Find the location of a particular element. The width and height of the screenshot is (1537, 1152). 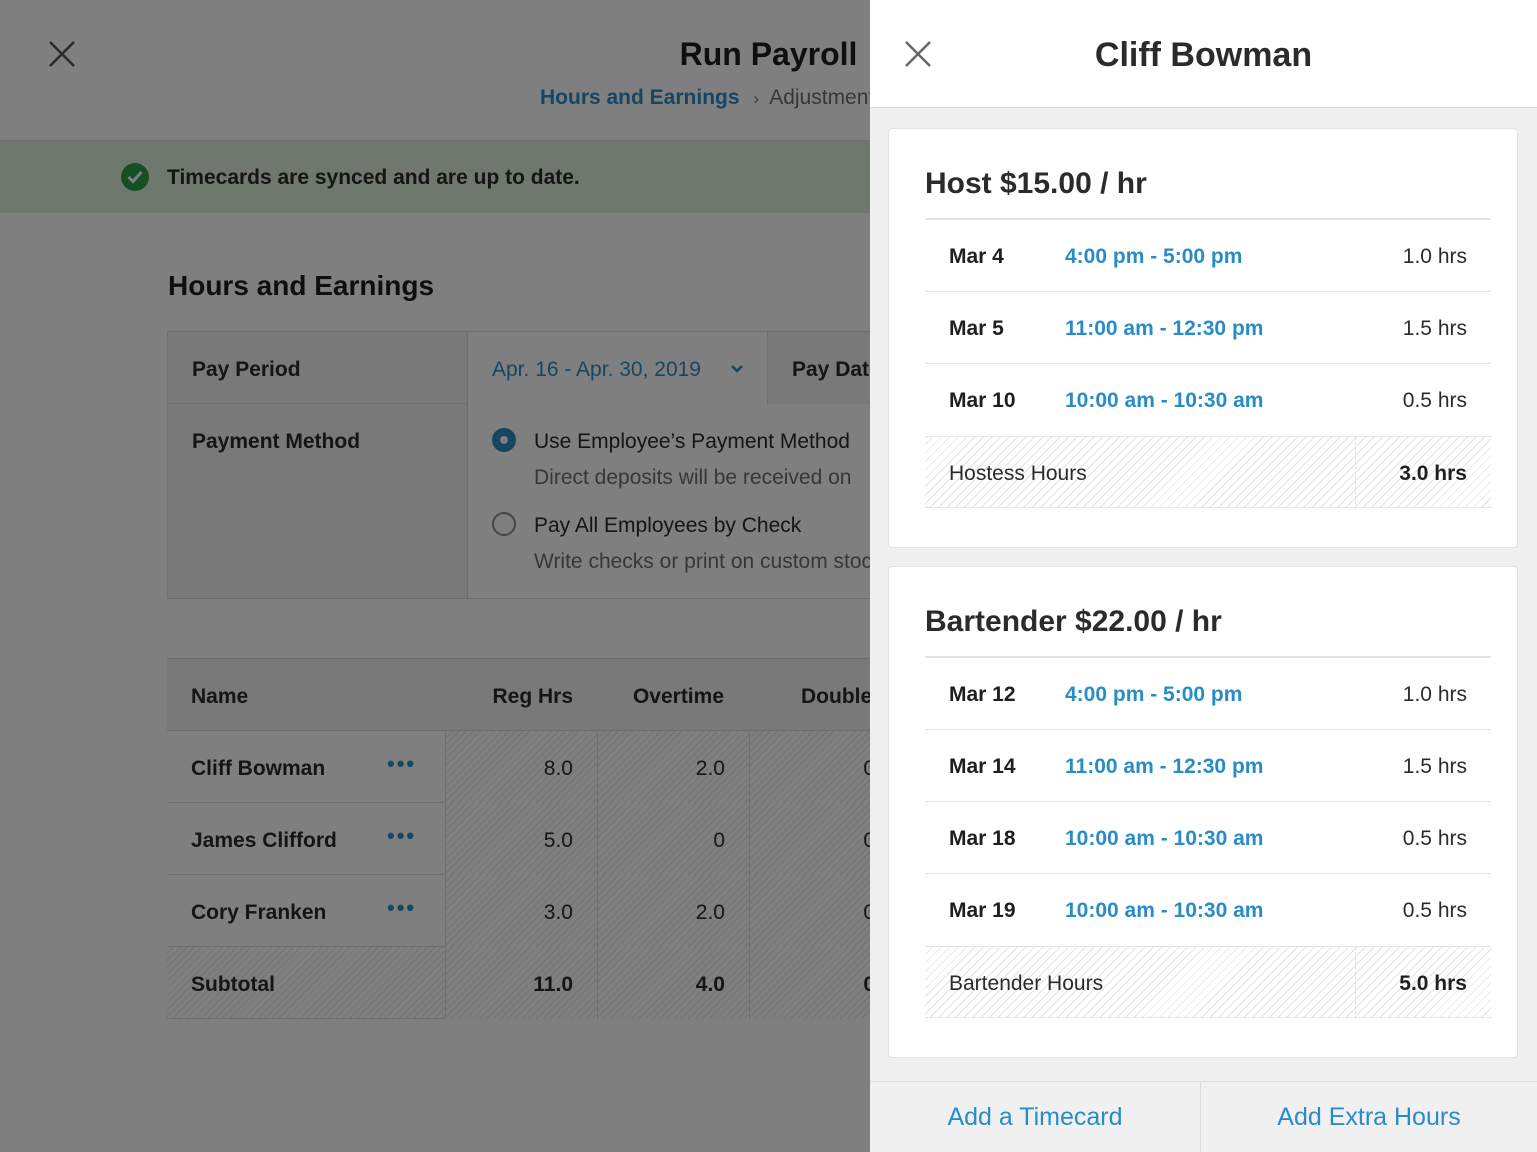

job-title: Host $15.00 / hr is located at coordinates (1036, 183).